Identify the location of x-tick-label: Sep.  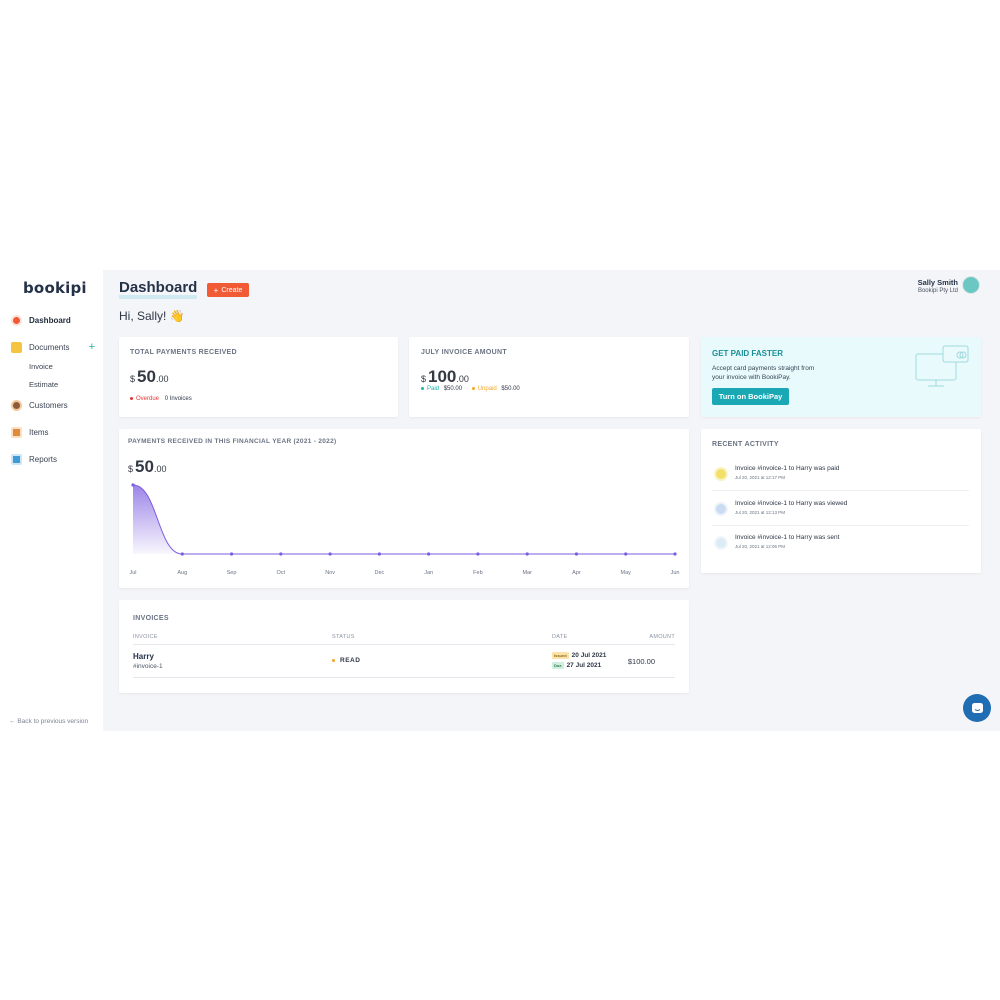
(232, 573).